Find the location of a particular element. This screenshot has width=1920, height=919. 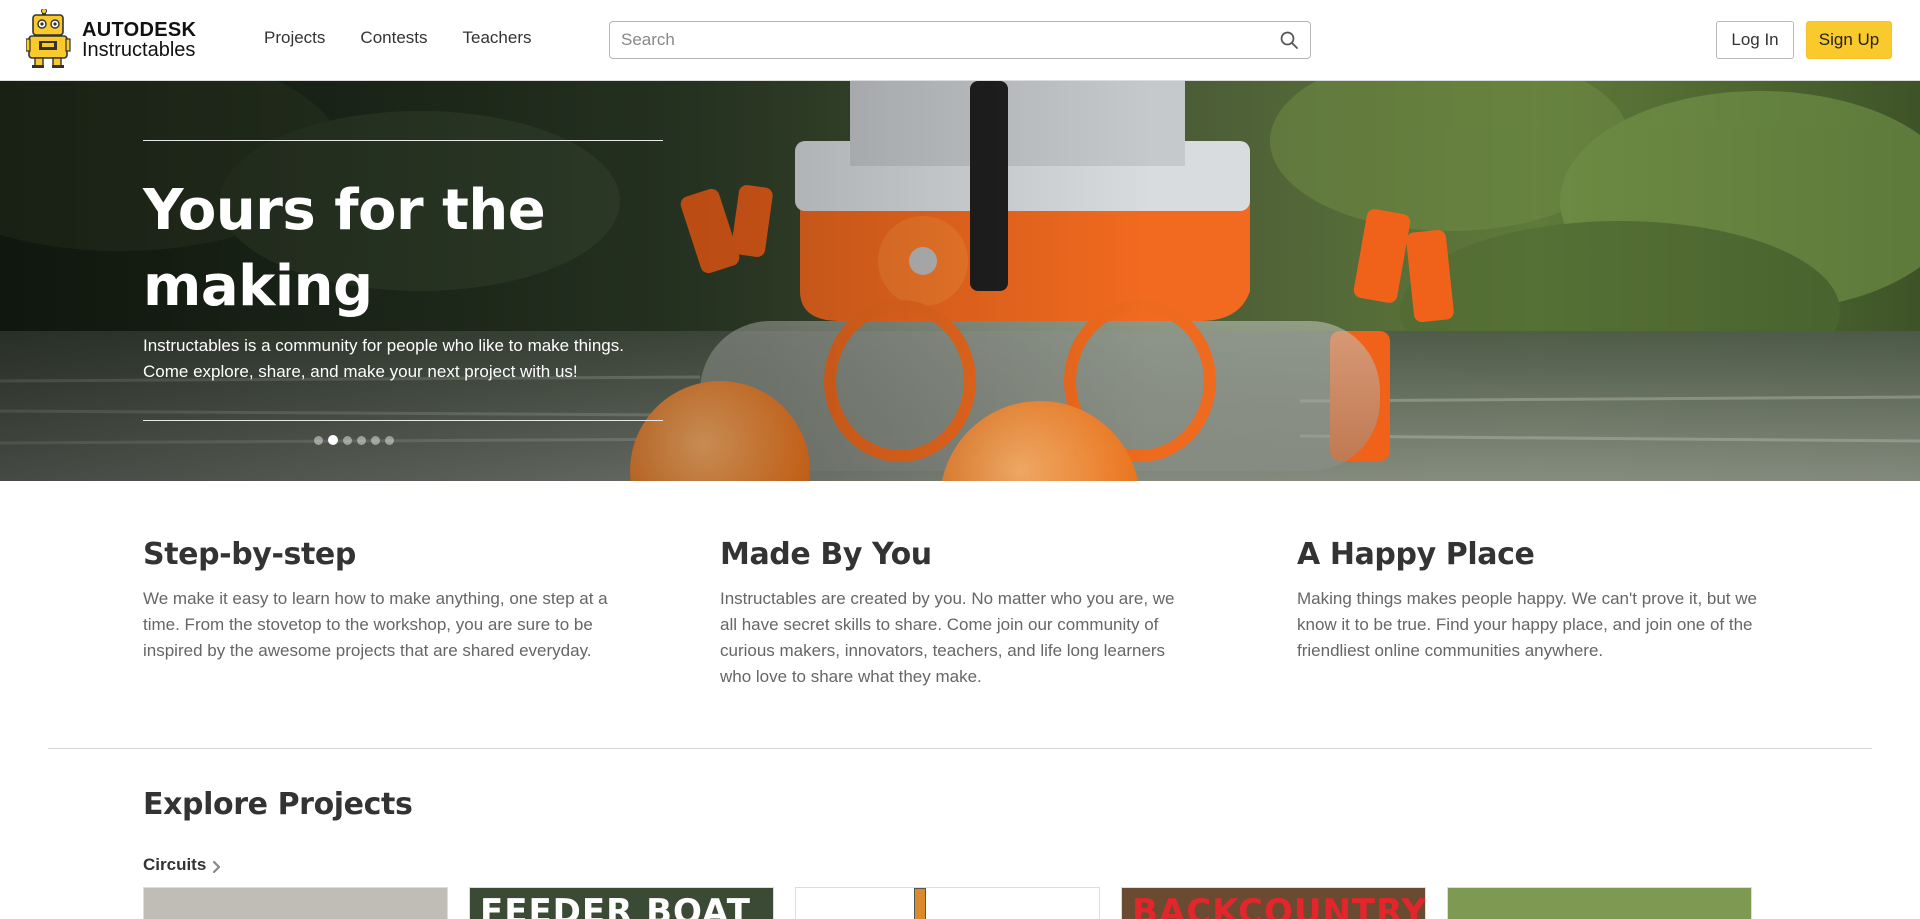

instructables-robot-logo is located at coordinates (48, 38).